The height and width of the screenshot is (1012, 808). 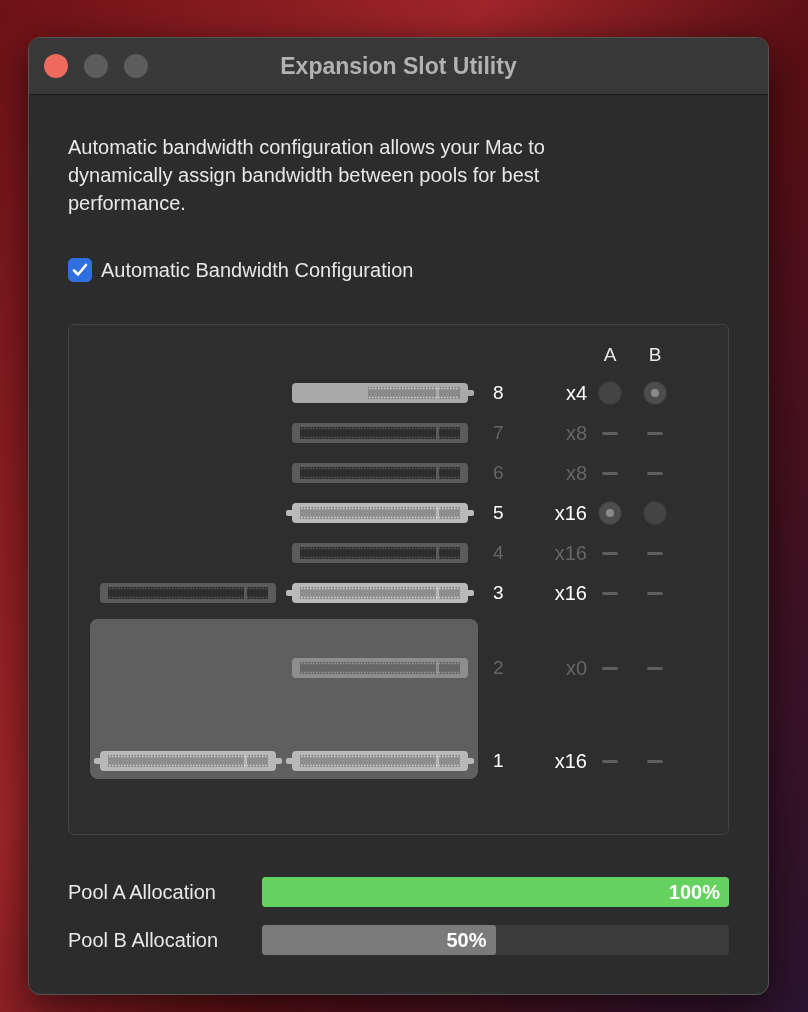 I want to click on checkmark-icon, so click(x=80, y=270).